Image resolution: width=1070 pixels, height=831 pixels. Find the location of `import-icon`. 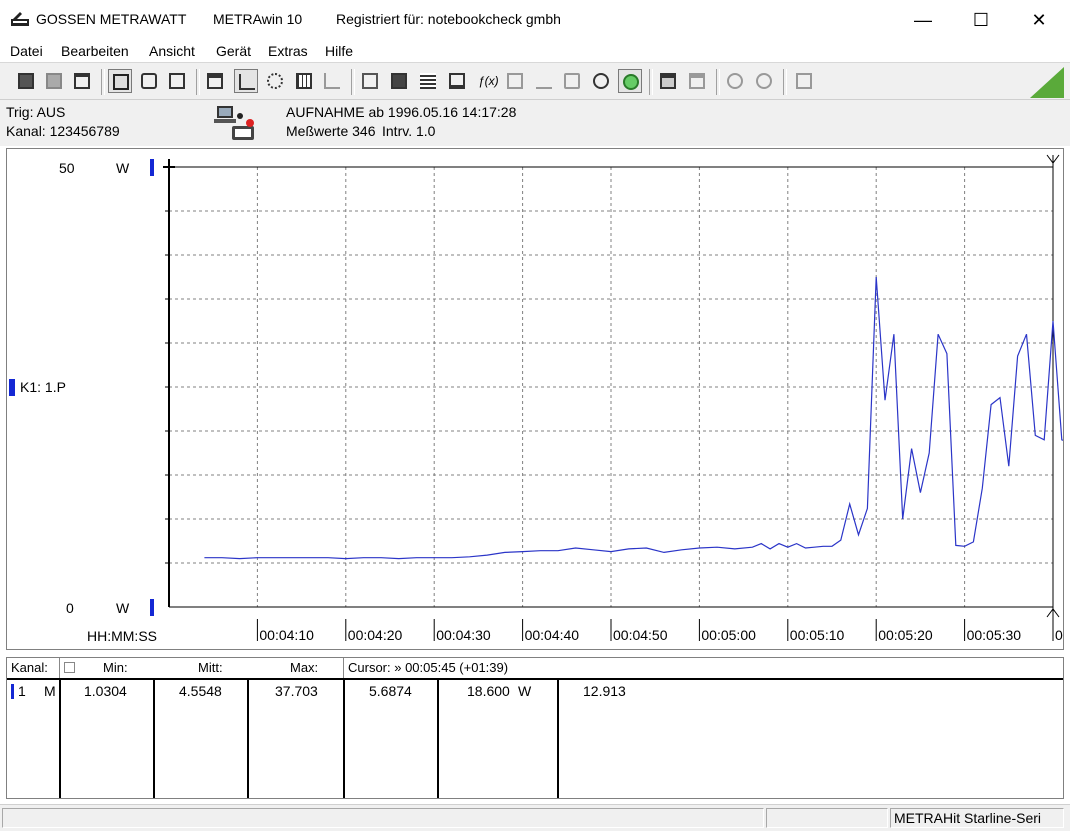

import-icon is located at coordinates (399, 81).